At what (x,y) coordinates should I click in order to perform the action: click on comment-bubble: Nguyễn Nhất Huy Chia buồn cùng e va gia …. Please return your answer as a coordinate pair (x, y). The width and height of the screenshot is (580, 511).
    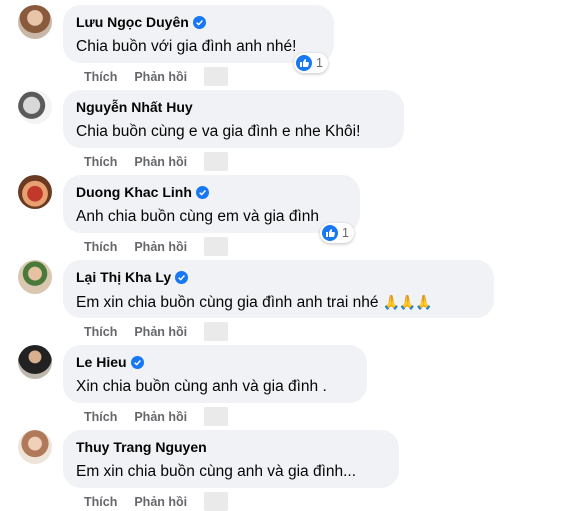
    Looking at the image, I should click on (233, 119).